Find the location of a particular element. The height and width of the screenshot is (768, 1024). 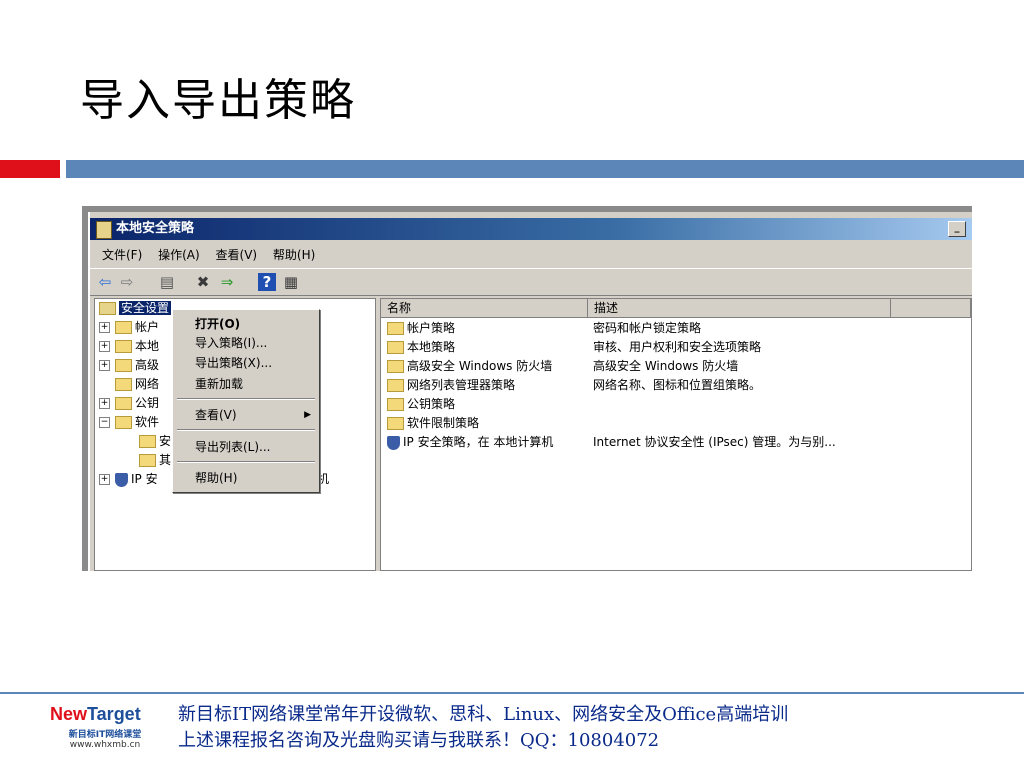

logo-subtitle: 新目标IT网络课堂 is located at coordinates (105, 735).